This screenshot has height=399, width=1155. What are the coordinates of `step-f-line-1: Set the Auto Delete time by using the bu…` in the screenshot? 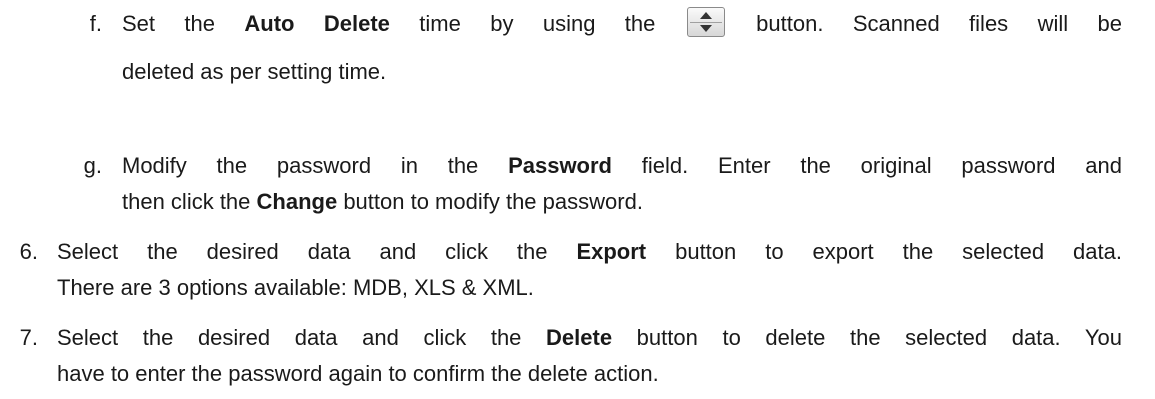 It's located at (622, 24).